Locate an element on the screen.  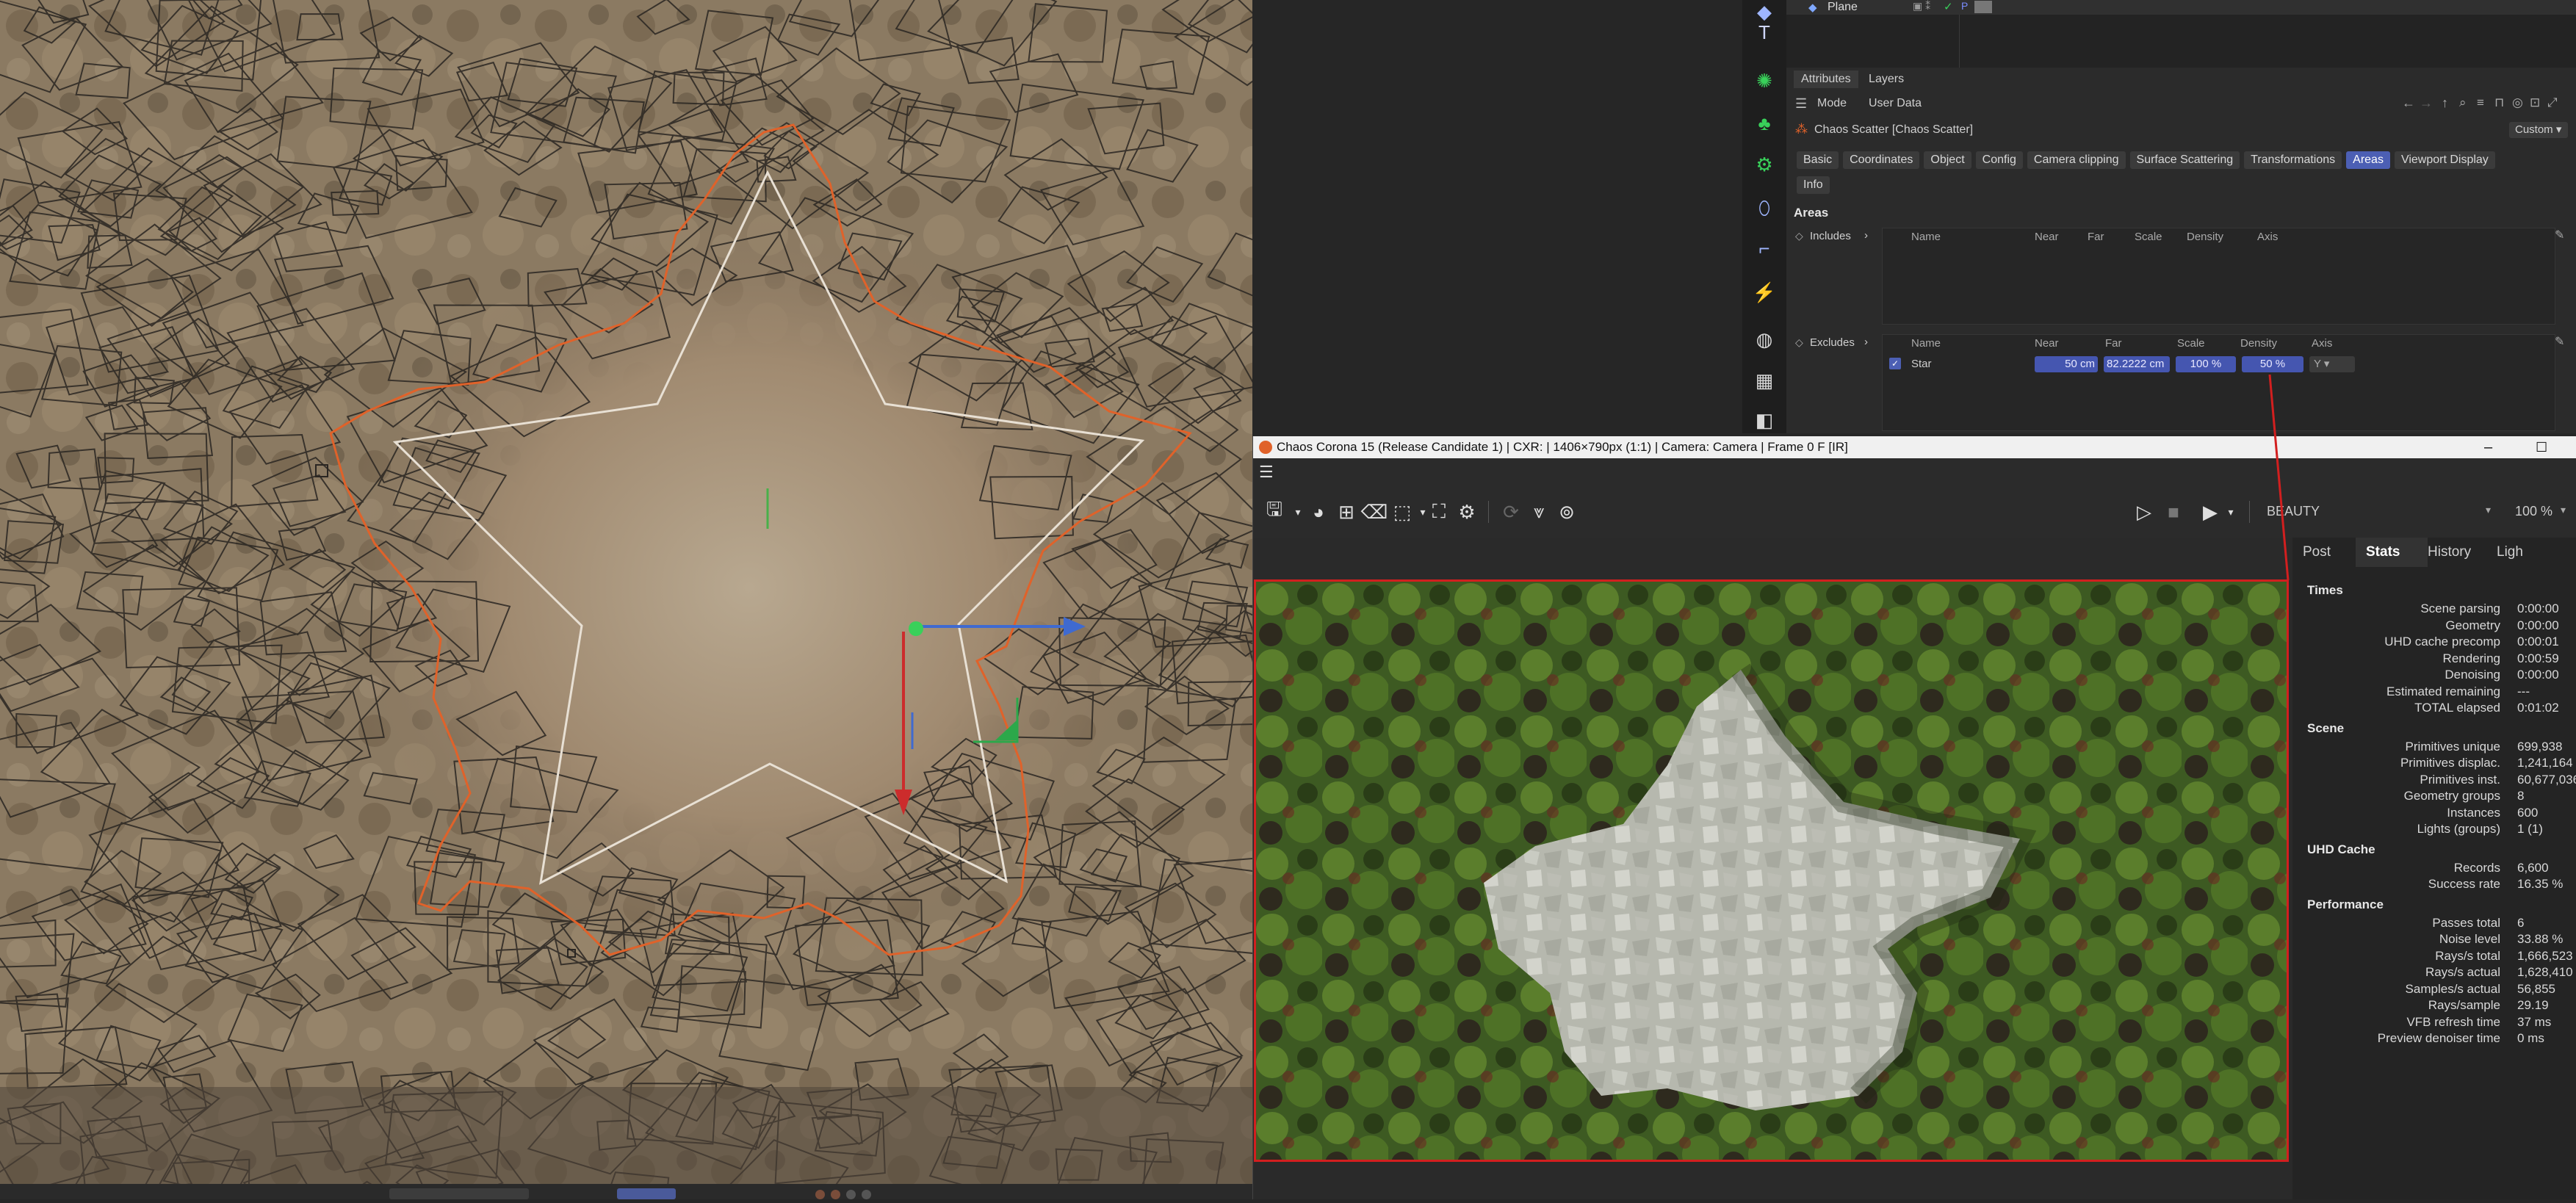
gizmo-center is located at coordinates (916, 628).